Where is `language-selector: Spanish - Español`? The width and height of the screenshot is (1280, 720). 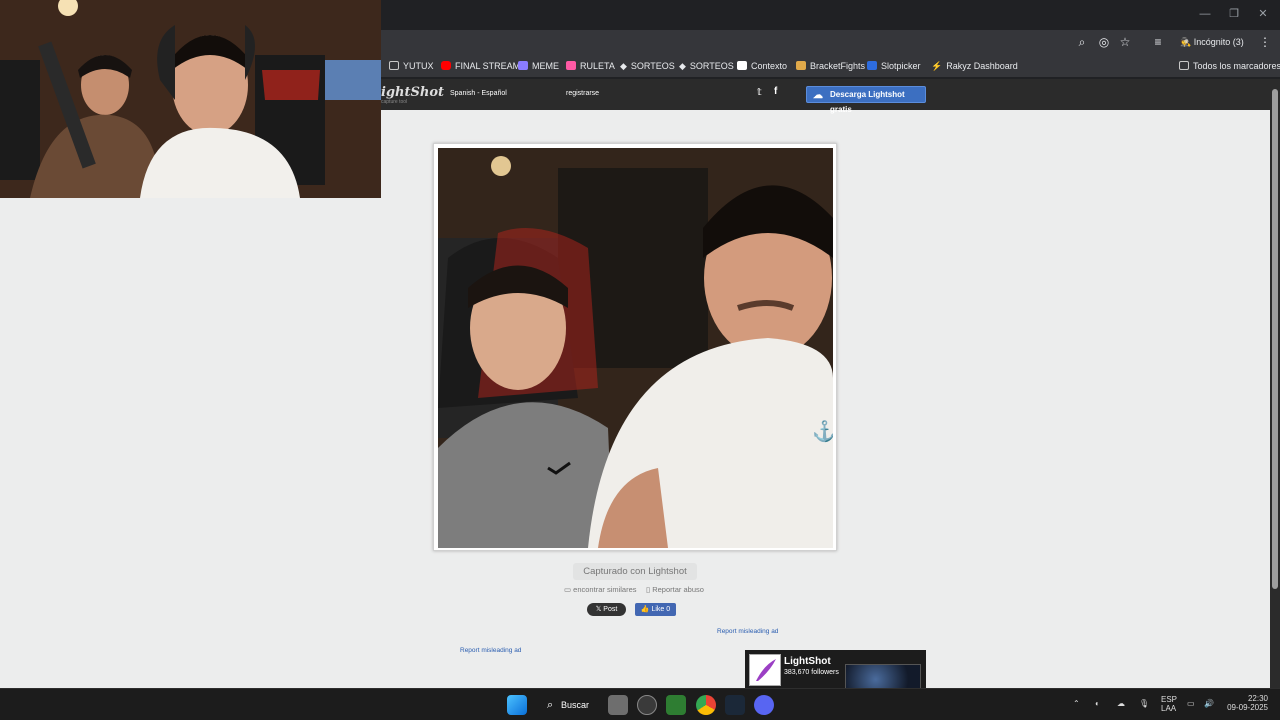 language-selector: Spanish - Español is located at coordinates (478, 93).